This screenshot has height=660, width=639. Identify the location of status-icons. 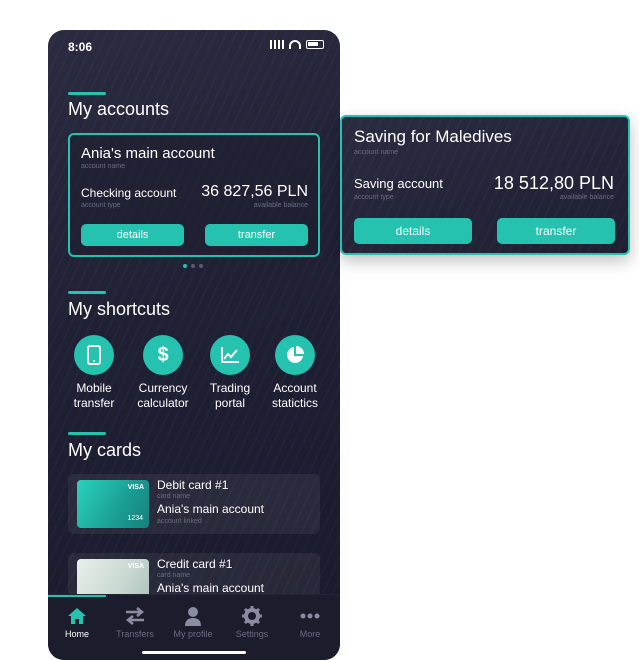
(297, 44).